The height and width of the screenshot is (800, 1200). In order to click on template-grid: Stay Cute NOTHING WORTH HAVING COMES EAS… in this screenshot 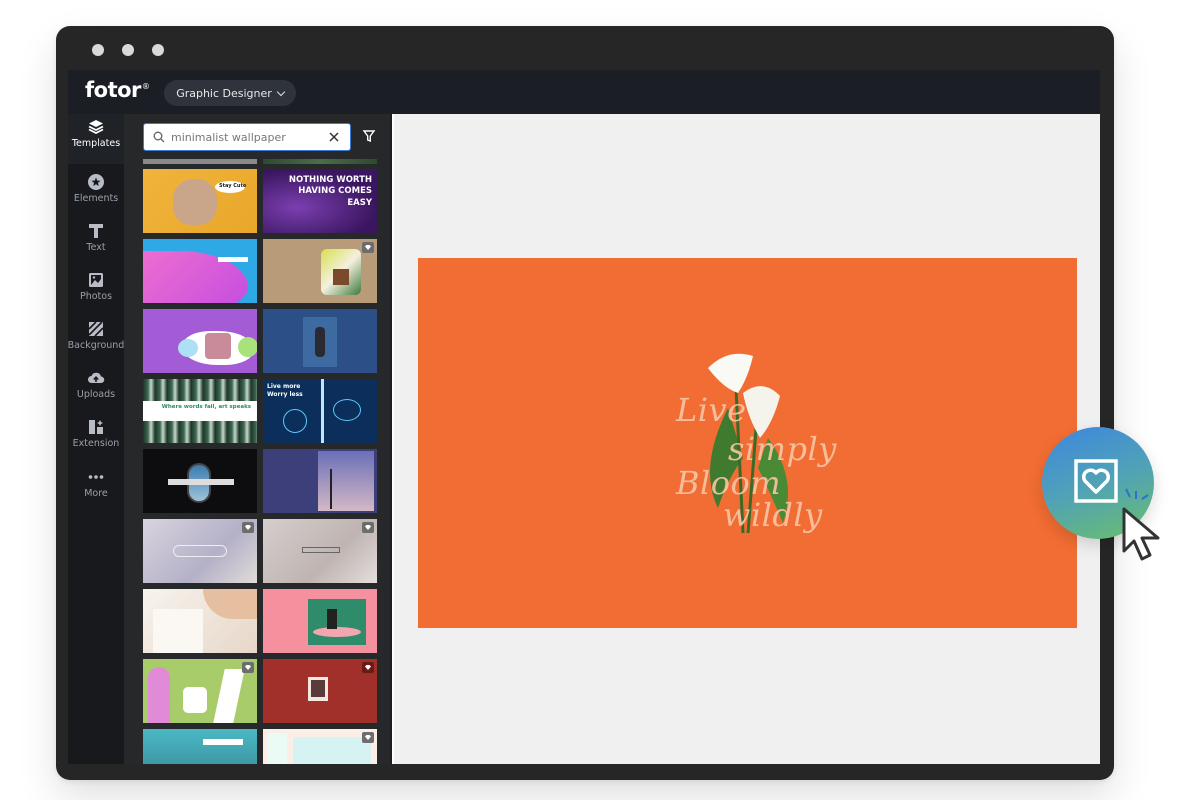, I will do `click(260, 461)`.